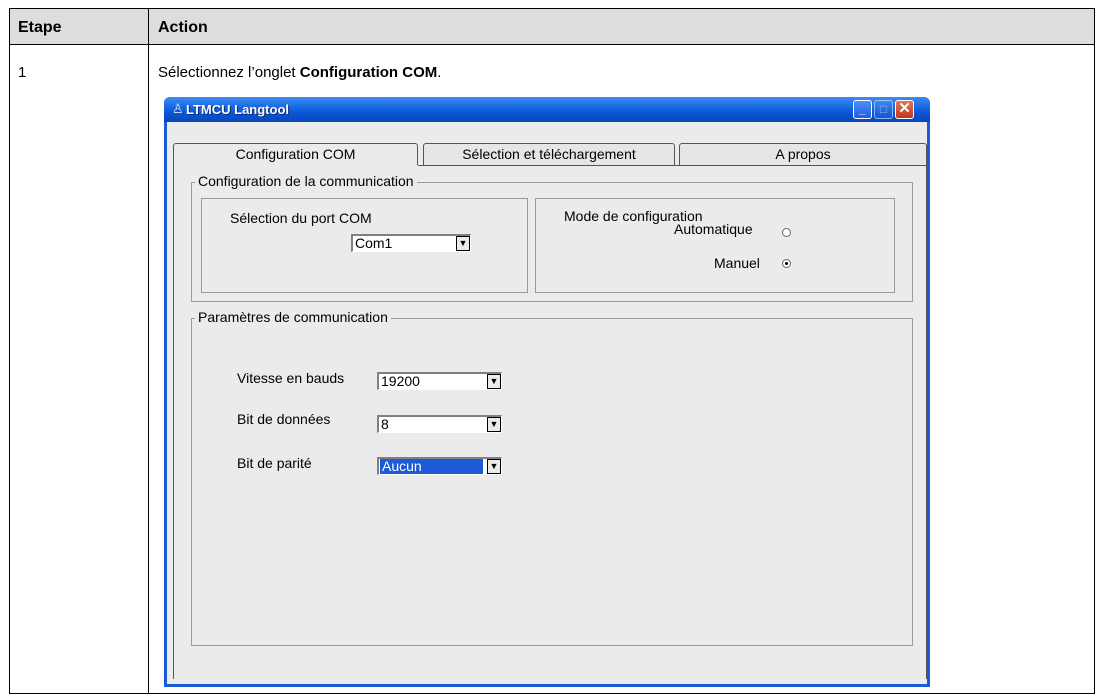 This screenshot has height=695, width=1096. Describe the element at coordinates (786, 232) in the screenshot. I see `mode-auto-radio` at that location.